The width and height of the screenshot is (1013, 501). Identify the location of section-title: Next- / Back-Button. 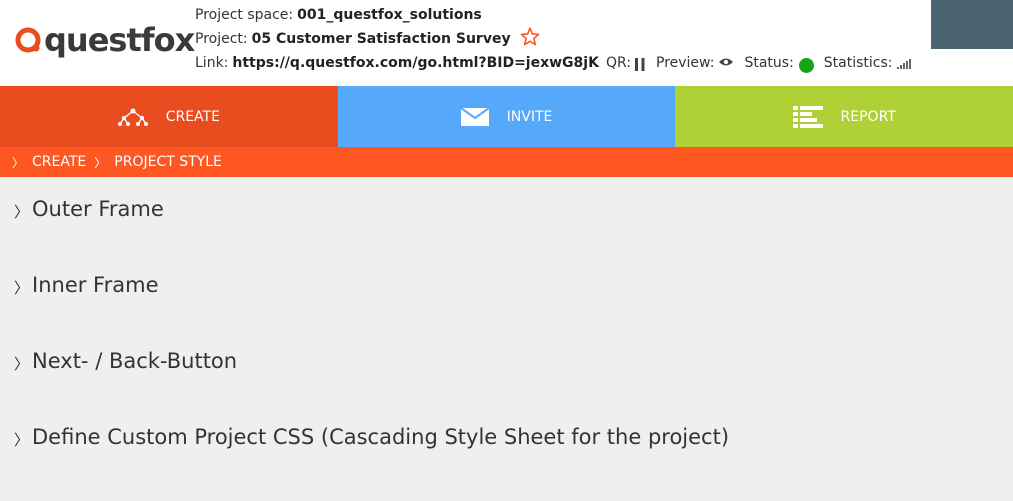
(135, 361).